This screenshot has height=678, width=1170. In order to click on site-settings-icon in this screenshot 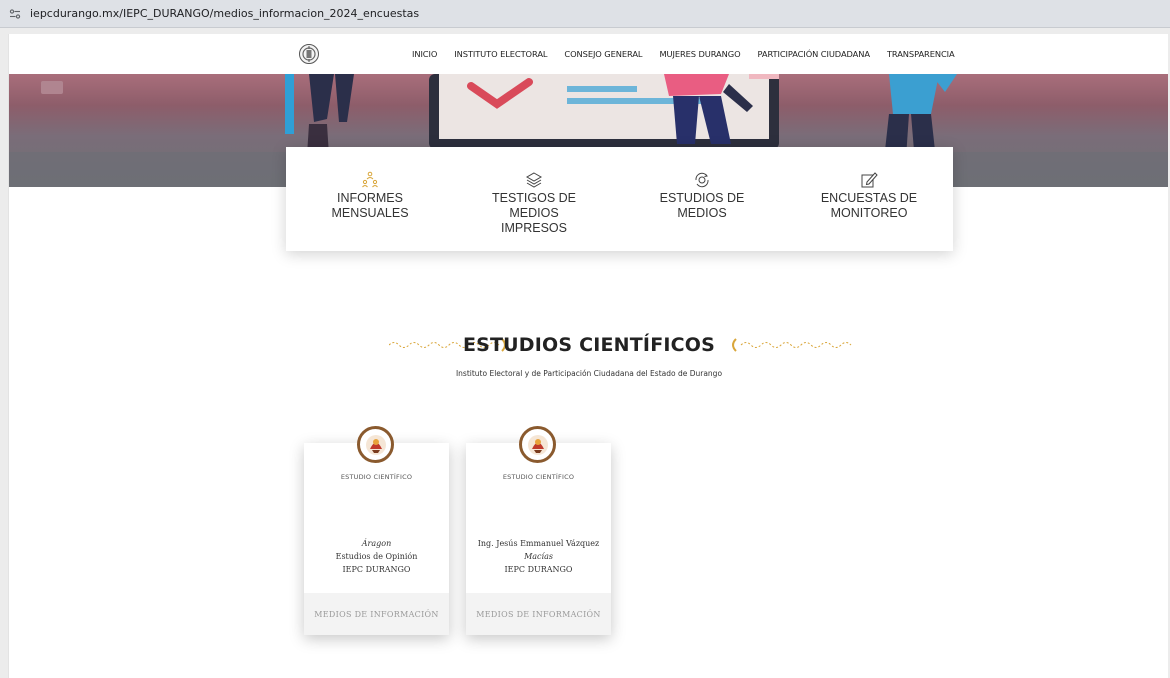, I will do `click(15, 14)`.